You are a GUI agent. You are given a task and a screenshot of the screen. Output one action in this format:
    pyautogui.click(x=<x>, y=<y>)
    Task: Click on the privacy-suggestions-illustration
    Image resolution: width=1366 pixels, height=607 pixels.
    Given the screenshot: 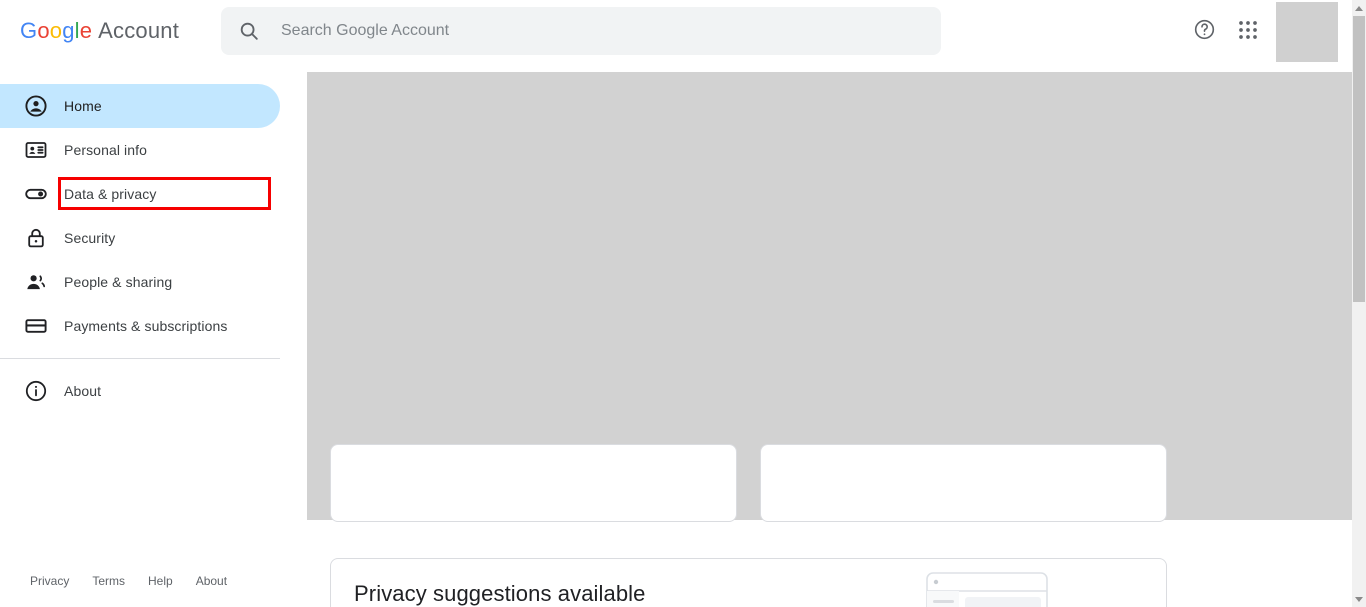 What is the action you would take?
    pyautogui.click(x=1004, y=588)
    